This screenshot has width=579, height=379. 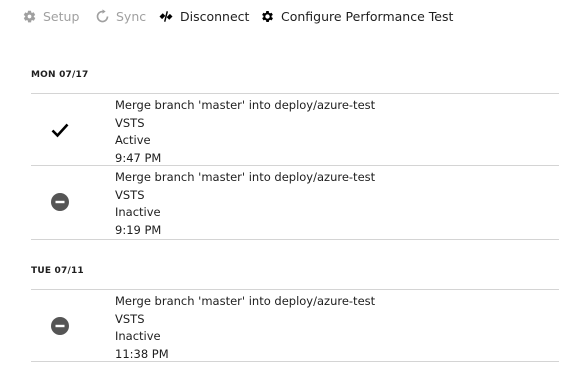 I want to click on day-header: MON 07/17, so click(x=60, y=75).